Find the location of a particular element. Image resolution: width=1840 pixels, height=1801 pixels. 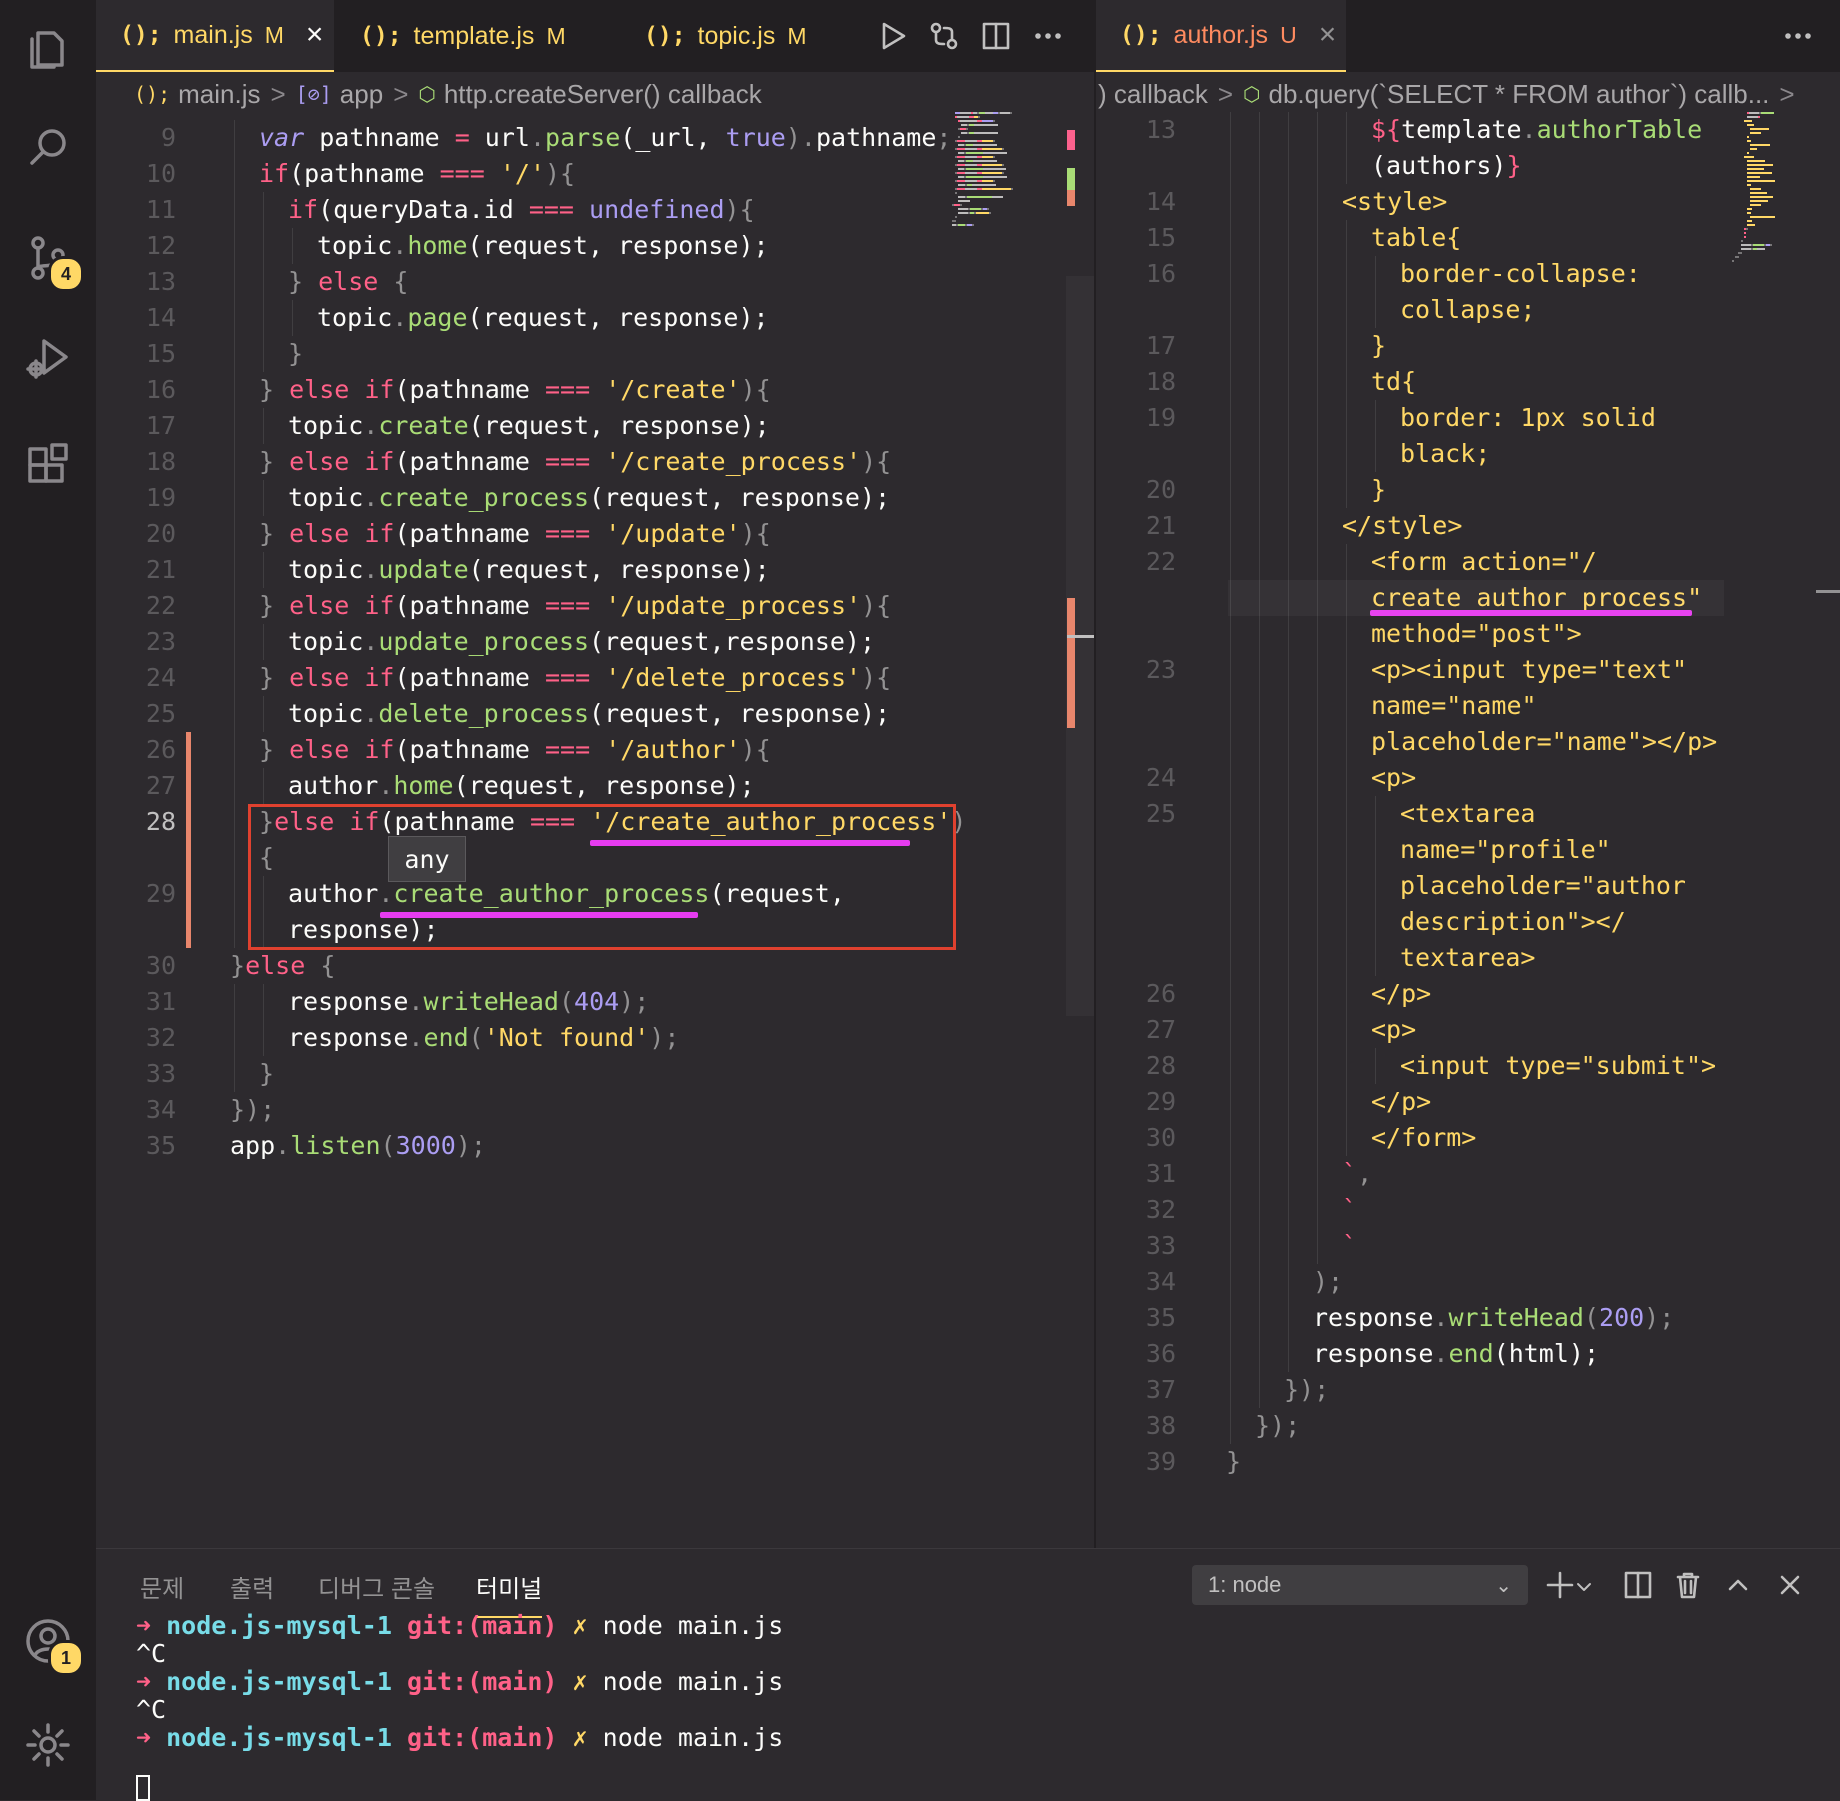

code-line: 14 <style> is located at coordinates (1468, 202).